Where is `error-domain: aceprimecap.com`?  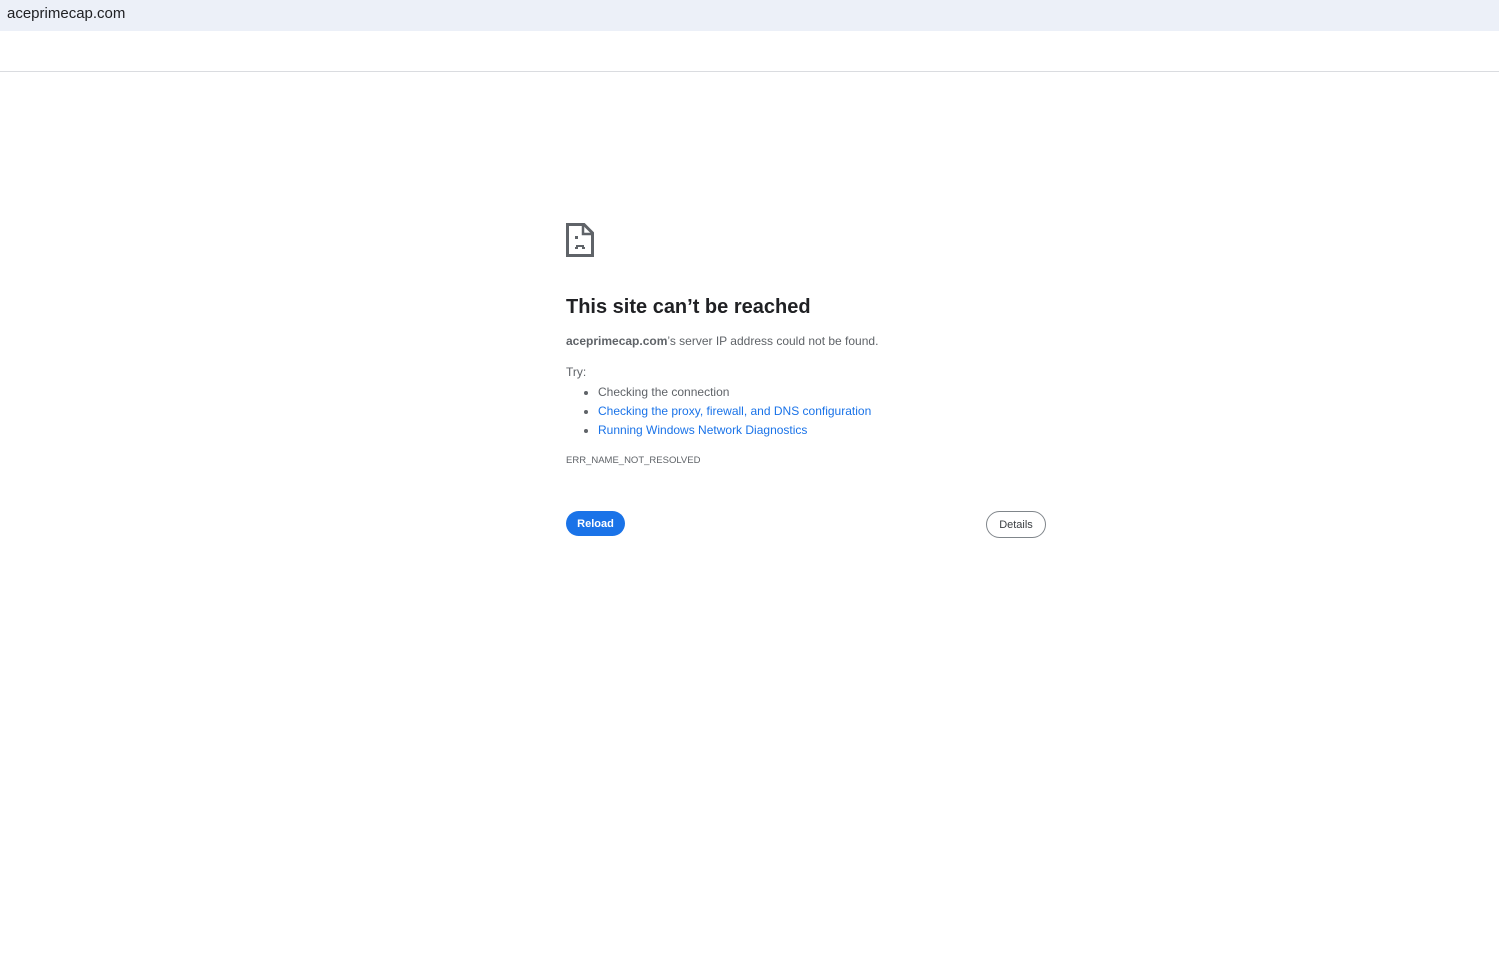
error-domain: aceprimecap.com is located at coordinates (617, 341).